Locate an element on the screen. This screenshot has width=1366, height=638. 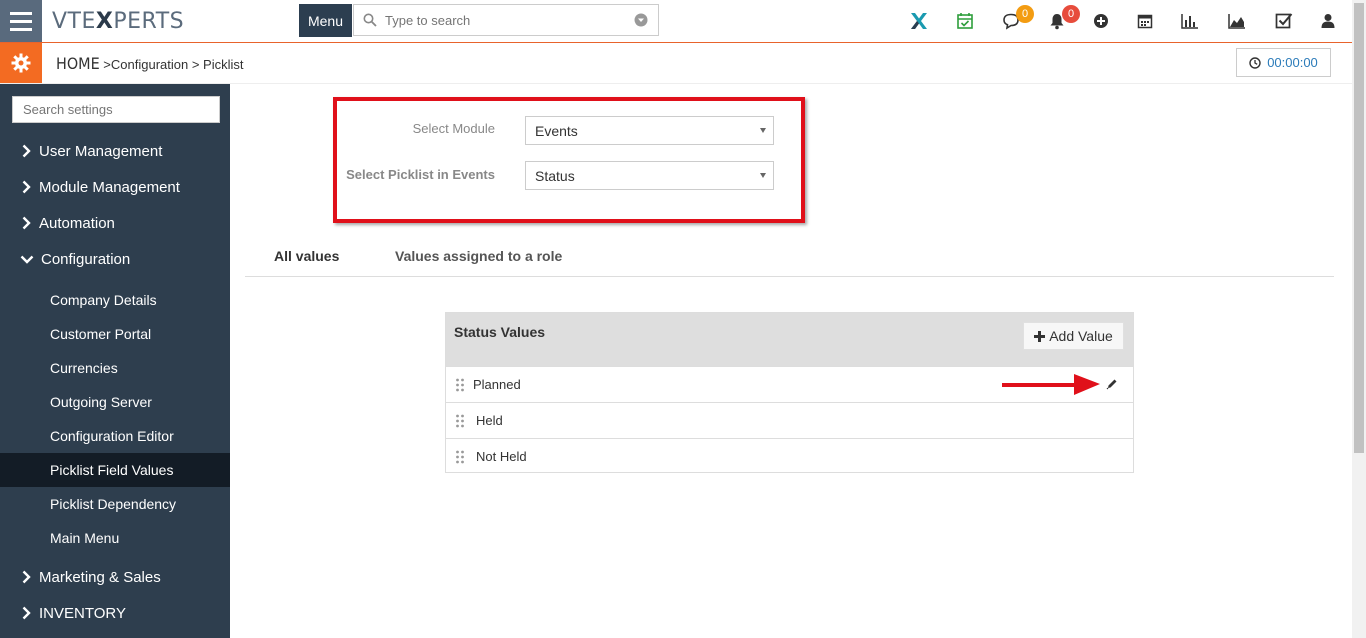
breadcrumb-configuration: Configuration is located at coordinates (149, 64).